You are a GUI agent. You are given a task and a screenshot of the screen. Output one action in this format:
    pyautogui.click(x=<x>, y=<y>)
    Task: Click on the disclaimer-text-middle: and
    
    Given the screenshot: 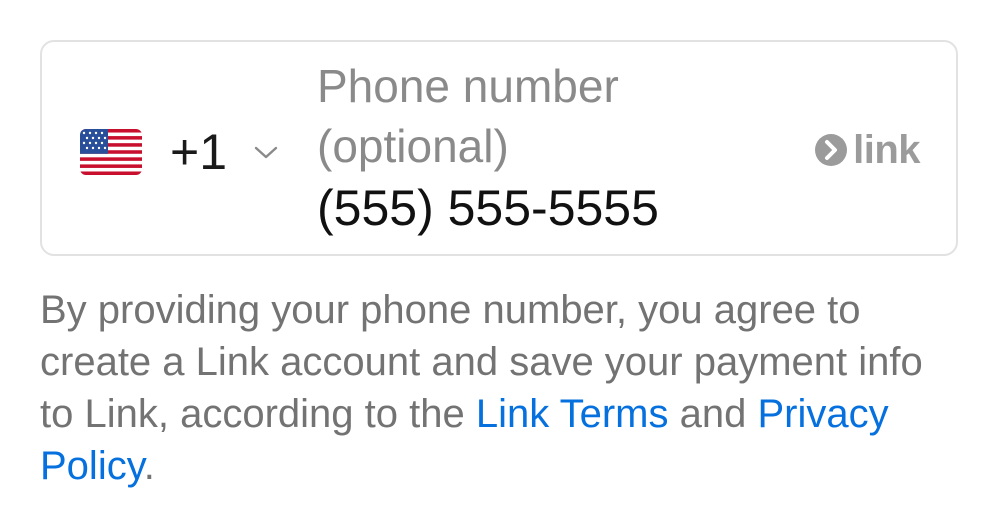 What is the action you would take?
    pyautogui.click(x=713, y=414)
    